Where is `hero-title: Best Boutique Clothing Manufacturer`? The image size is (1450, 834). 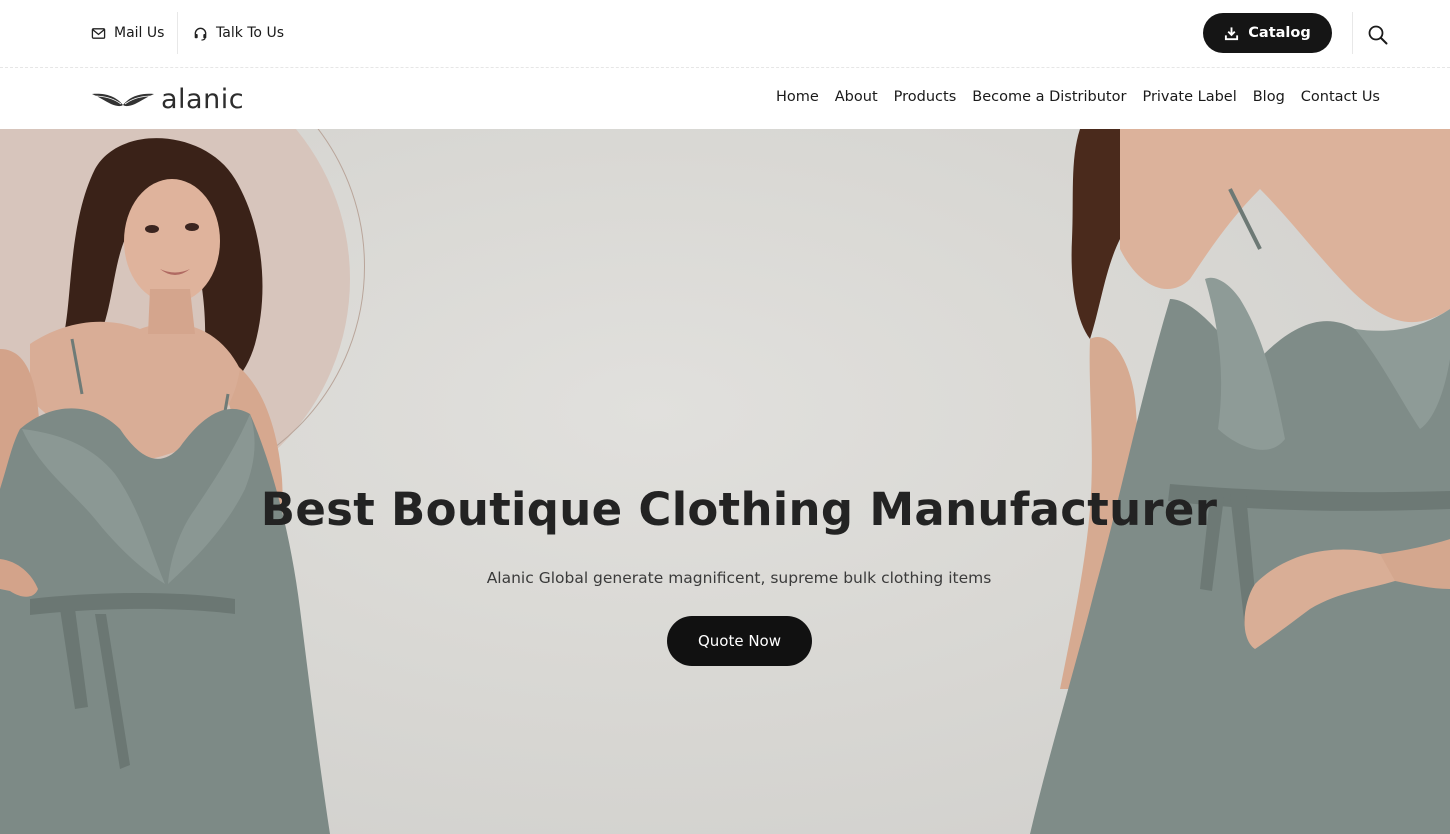
hero-title: Best Boutique Clothing Manufacturer is located at coordinates (739, 509).